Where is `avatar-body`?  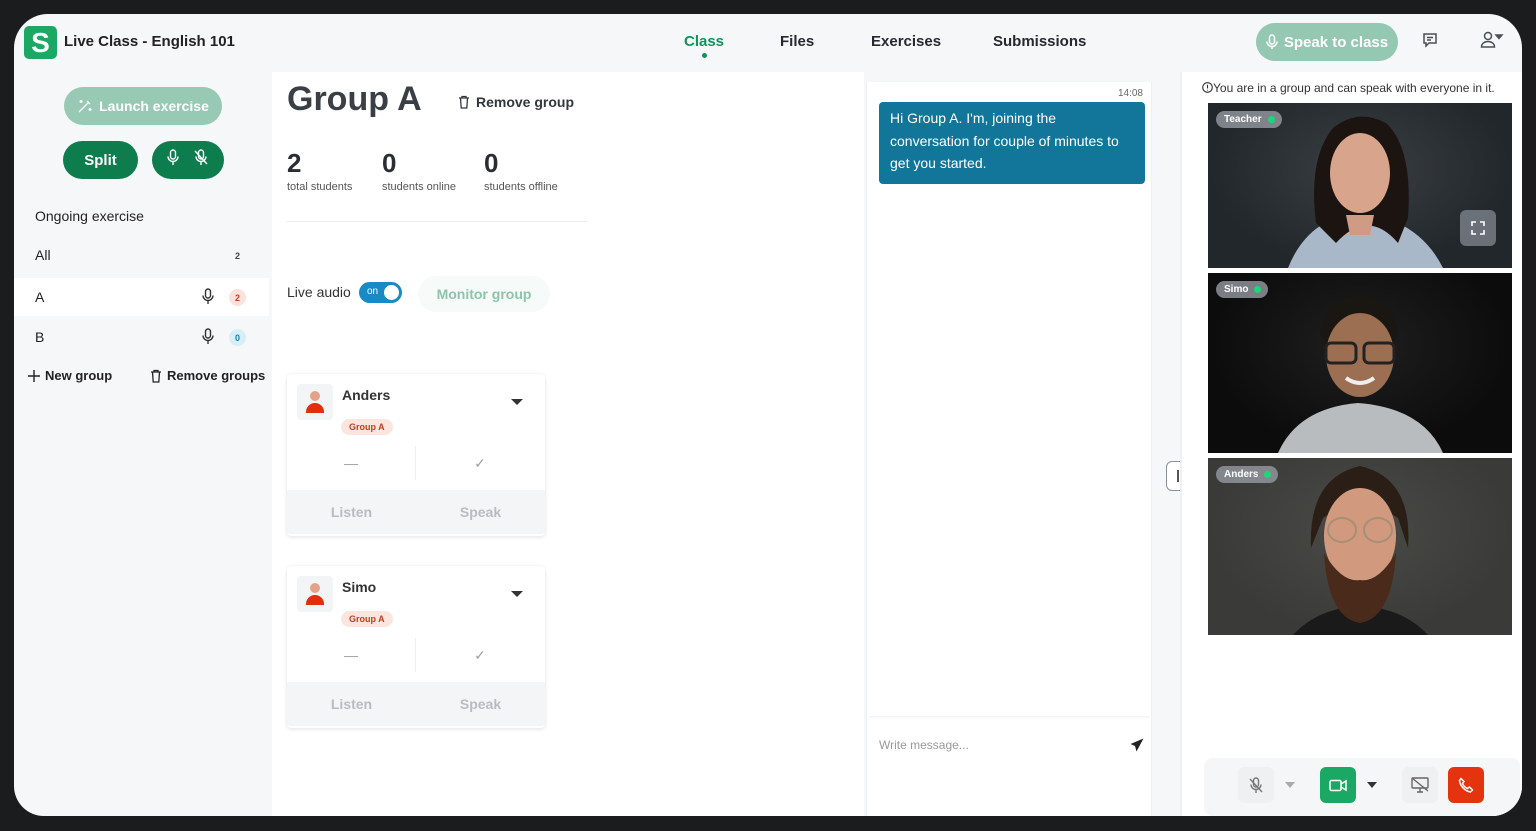
avatar-body is located at coordinates (315, 600).